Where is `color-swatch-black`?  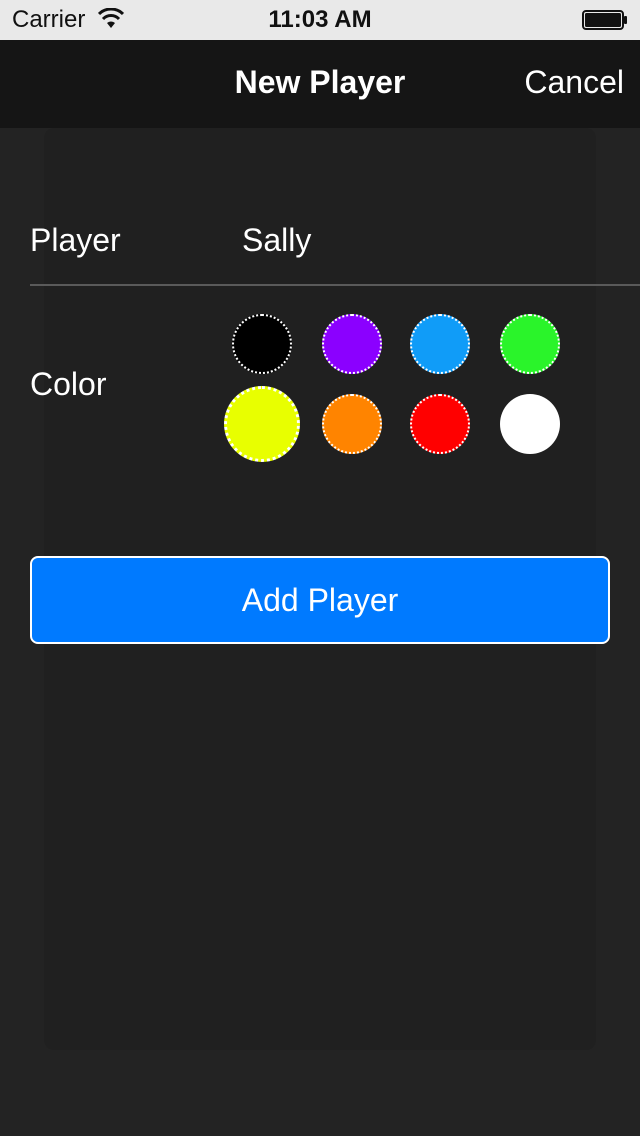 color-swatch-black is located at coordinates (262, 344).